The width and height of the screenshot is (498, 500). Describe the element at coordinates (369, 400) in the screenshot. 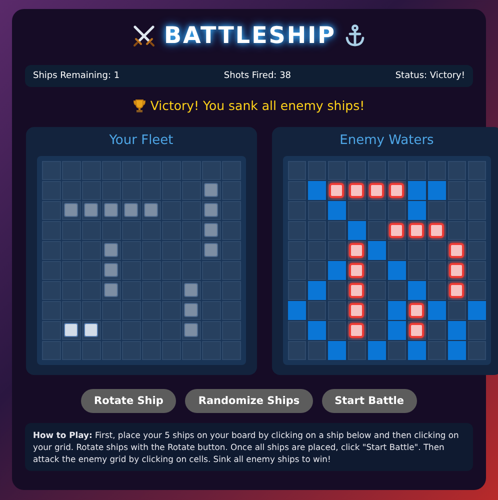

I see `game-button: Start Battle` at that location.